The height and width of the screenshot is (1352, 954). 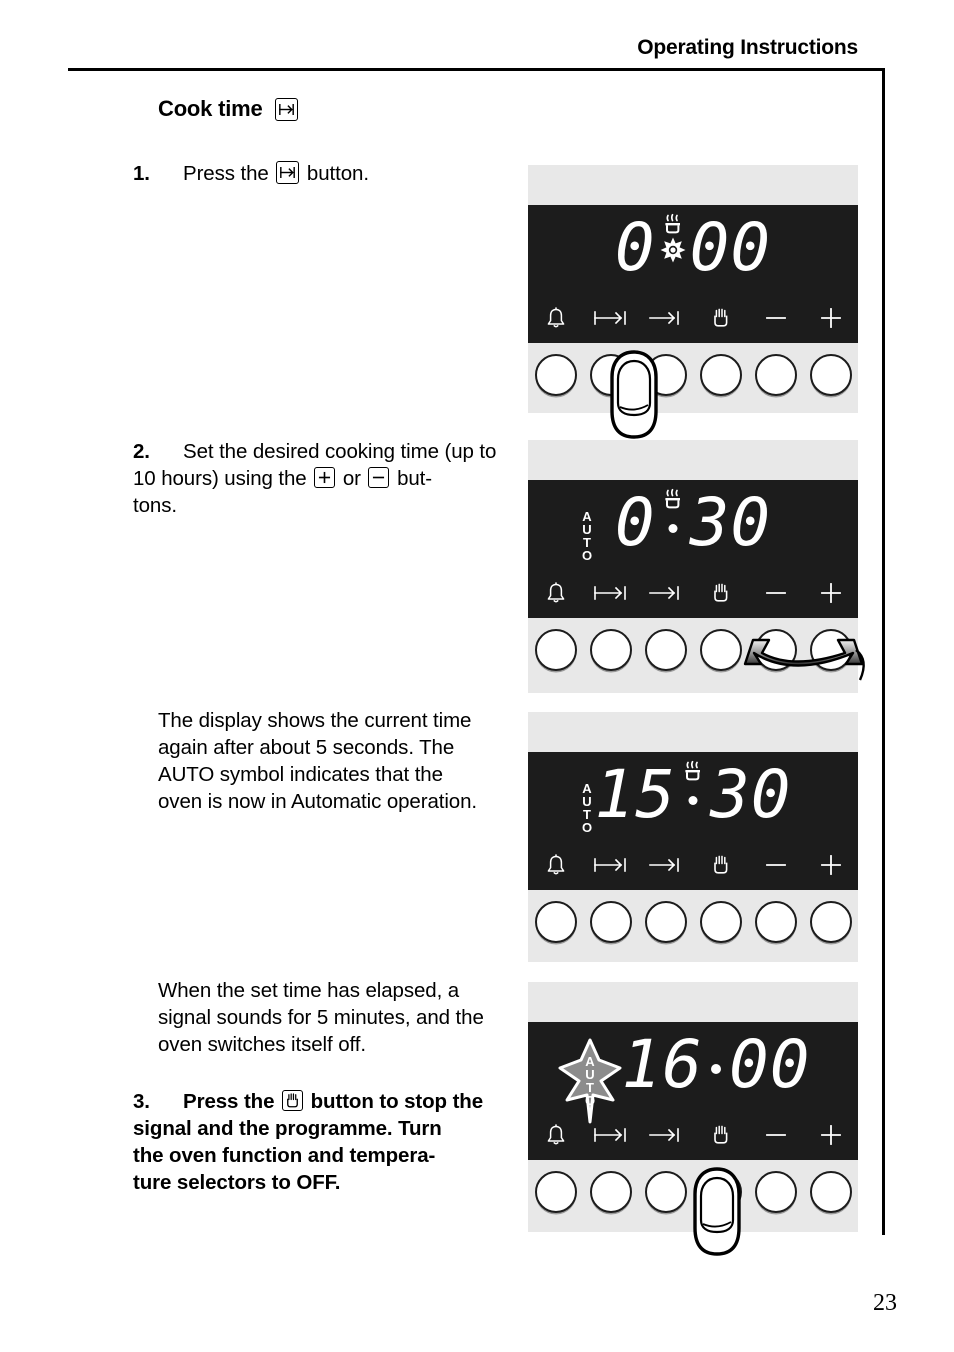 I want to click on step-3-line-4: ture selectors to OFF., so click(x=237, y=1182).